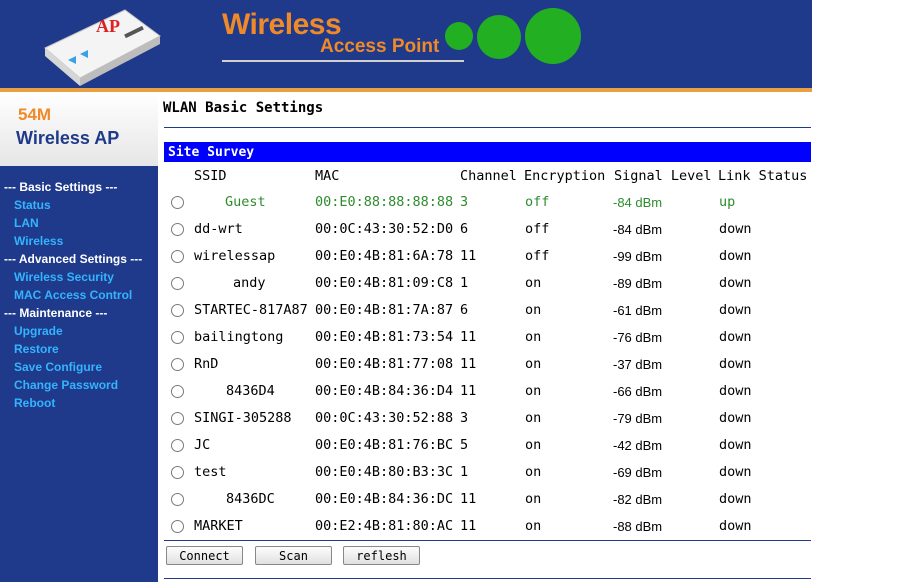  What do you see at coordinates (638, 256) in the screenshot?
I see `row-signal: -99 dBm` at bounding box center [638, 256].